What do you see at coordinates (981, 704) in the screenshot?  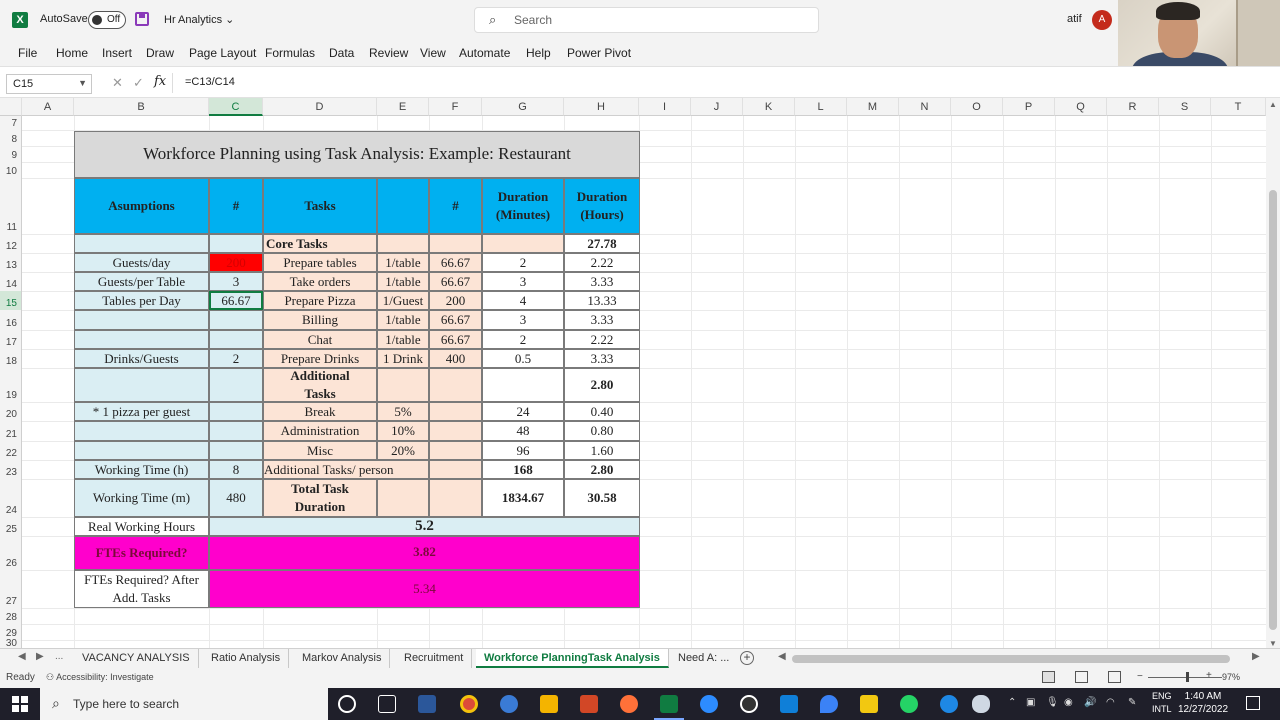 I see `onedrive-icon` at bounding box center [981, 704].